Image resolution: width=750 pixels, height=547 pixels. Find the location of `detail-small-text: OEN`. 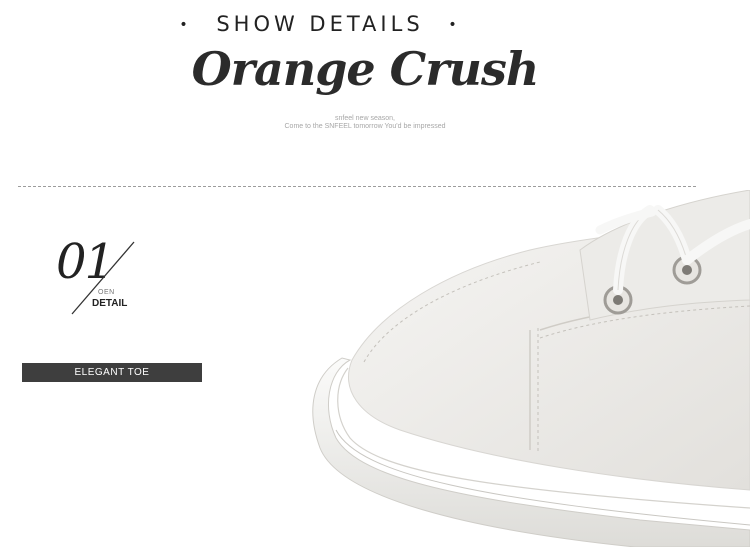

detail-small-text: OEN is located at coordinates (106, 292).